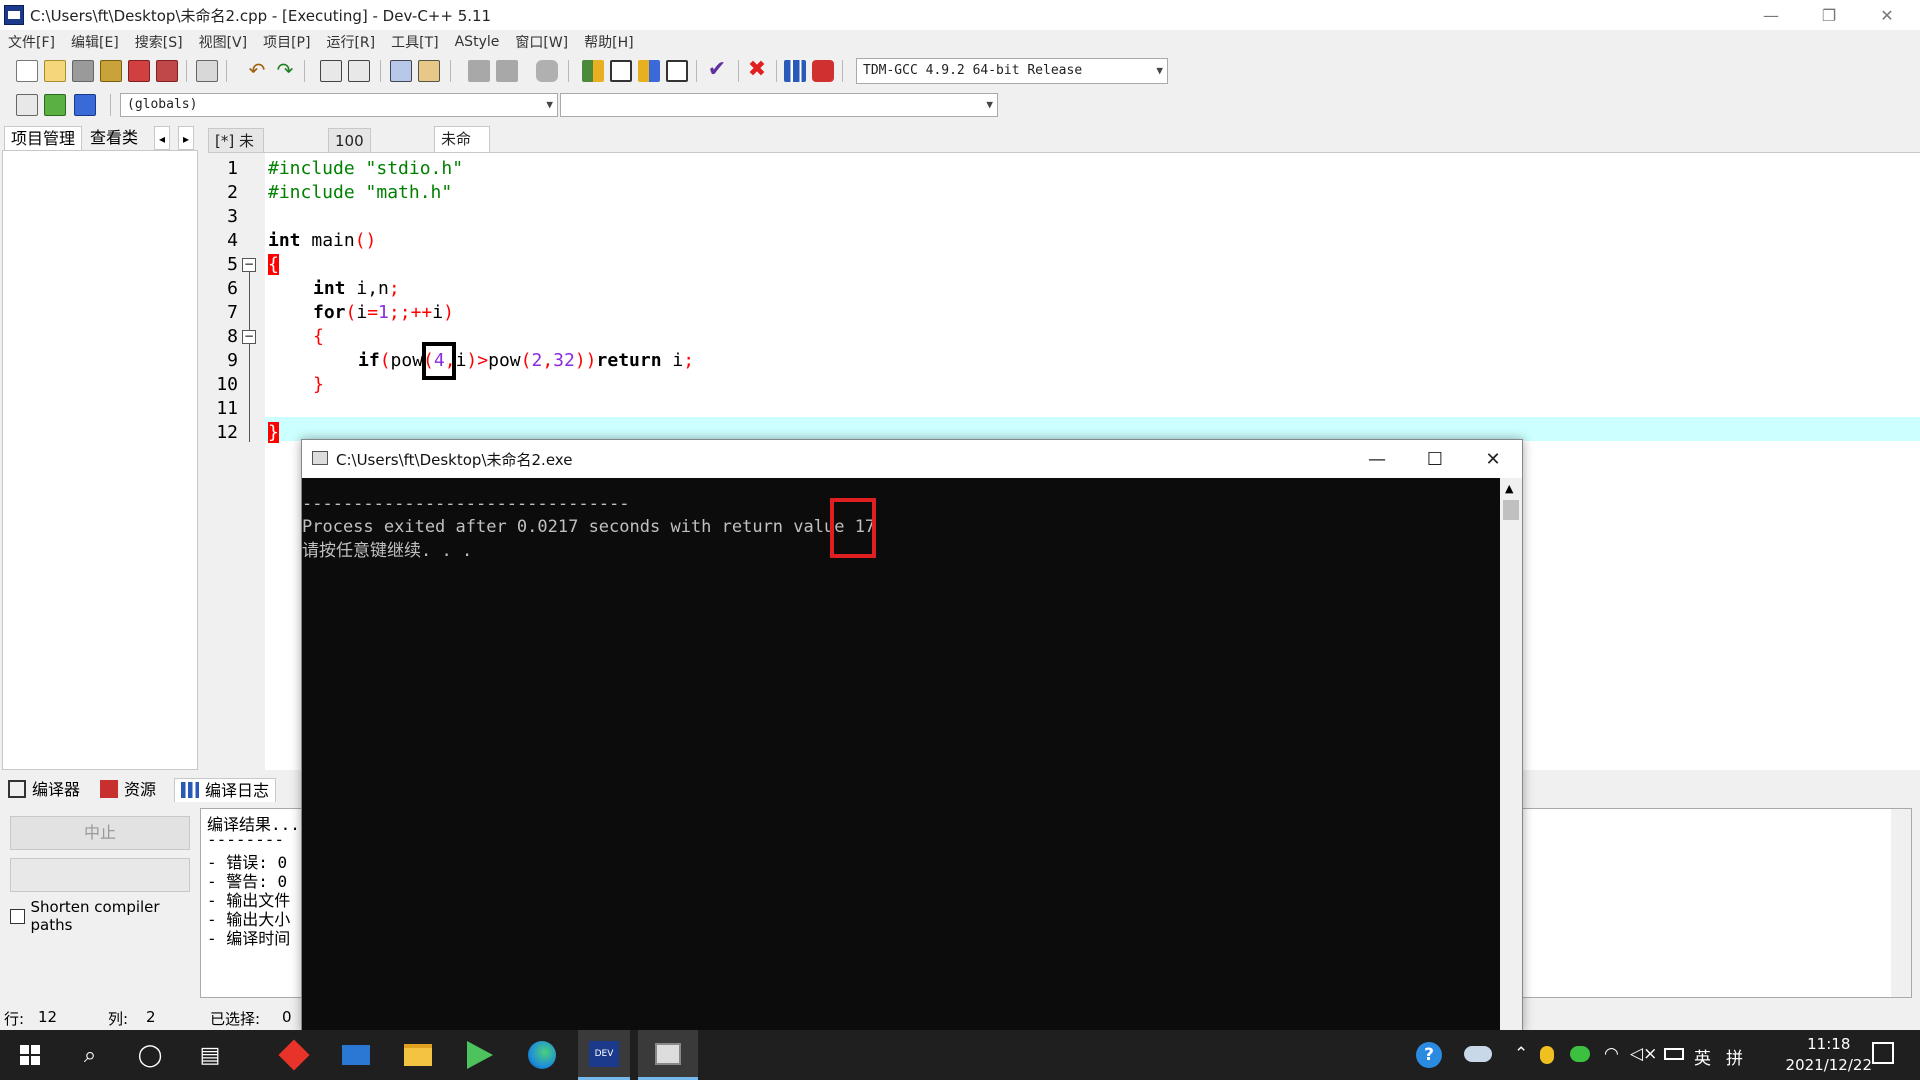 Image resolution: width=1920 pixels, height=1080 pixels. What do you see at coordinates (30, 1055) in the screenshot?
I see `start-button` at bounding box center [30, 1055].